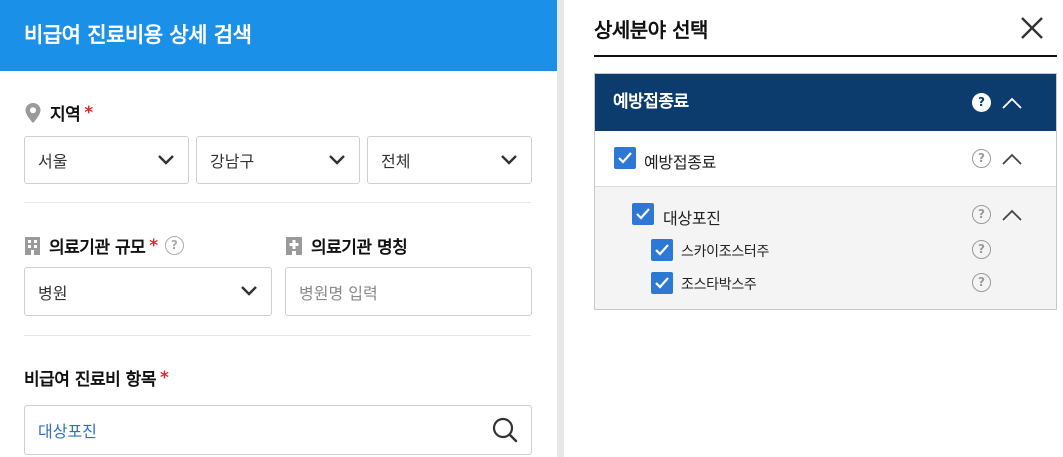  What do you see at coordinates (90, 380) in the screenshot?
I see `item-label: 비급여 진료비 항목` at bounding box center [90, 380].